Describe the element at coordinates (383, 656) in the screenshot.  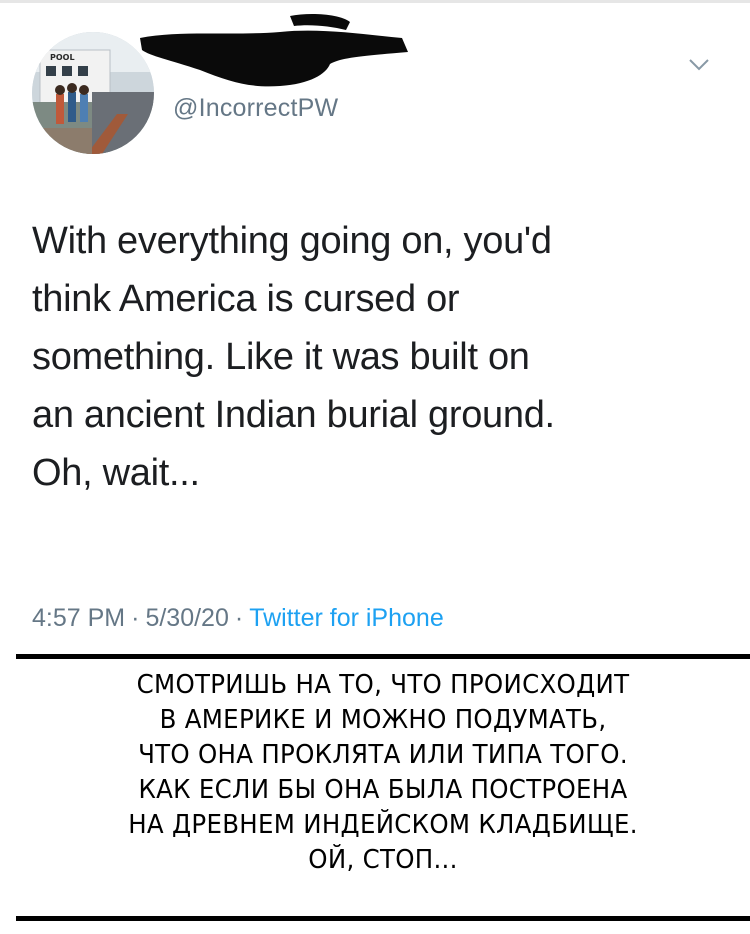
I see `caption-top-rule` at that location.